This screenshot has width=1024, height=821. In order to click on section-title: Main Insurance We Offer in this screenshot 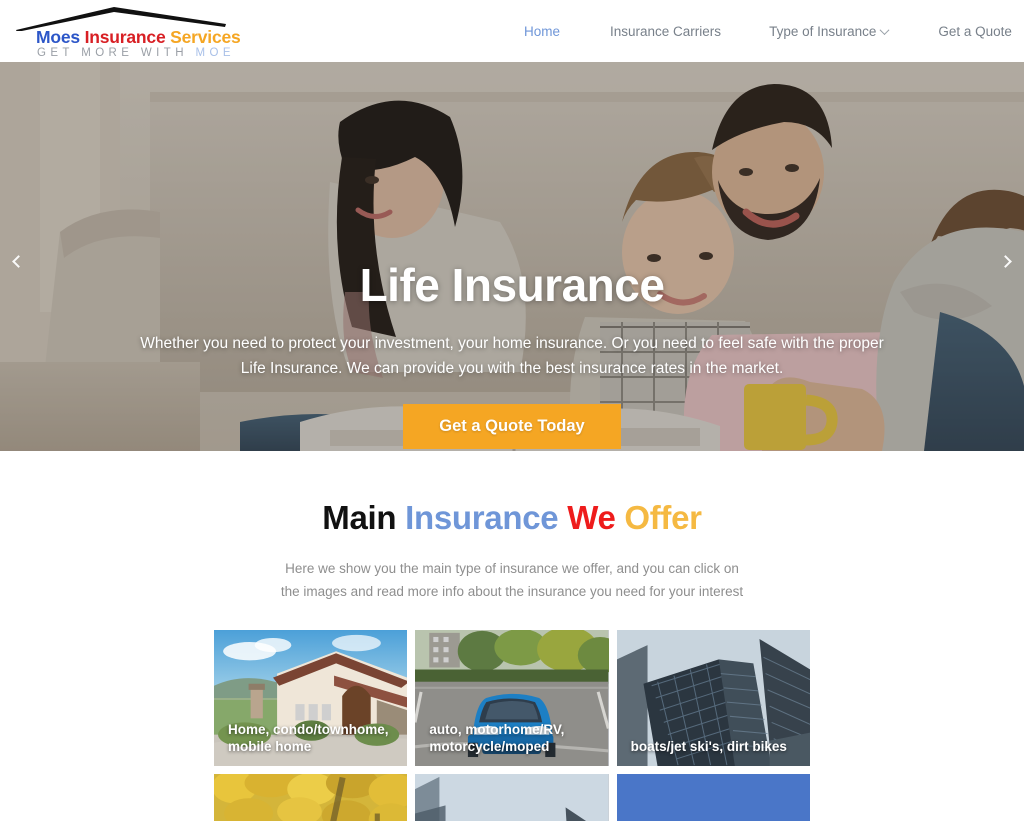, I will do `click(512, 518)`.